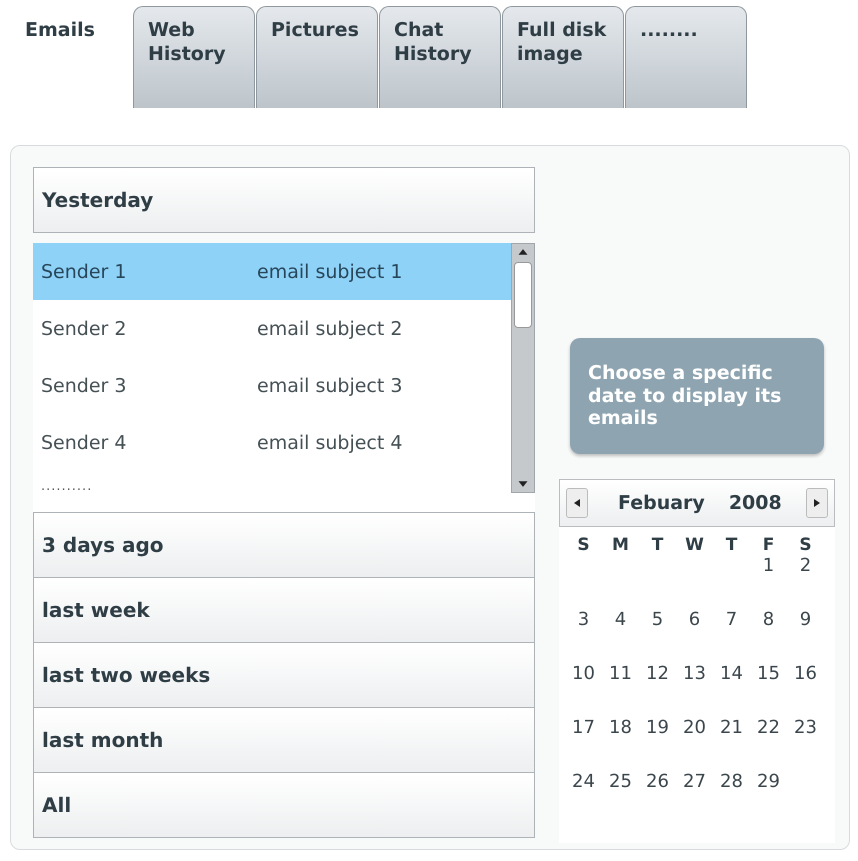 Image resolution: width=858 pixels, height=861 pixels. Describe the element at coordinates (583, 781) in the screenshot. I see `calendar-day: 24` at that location.